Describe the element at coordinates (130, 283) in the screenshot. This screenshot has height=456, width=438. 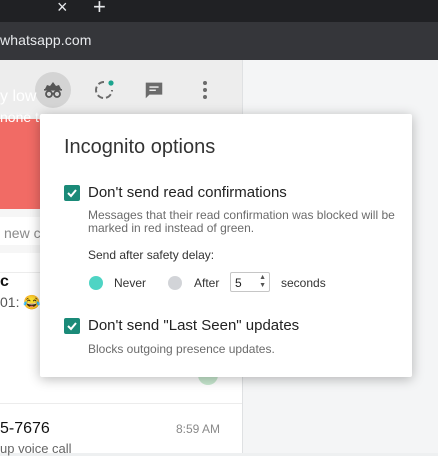
I see `radio-never-label: Never` at that location.